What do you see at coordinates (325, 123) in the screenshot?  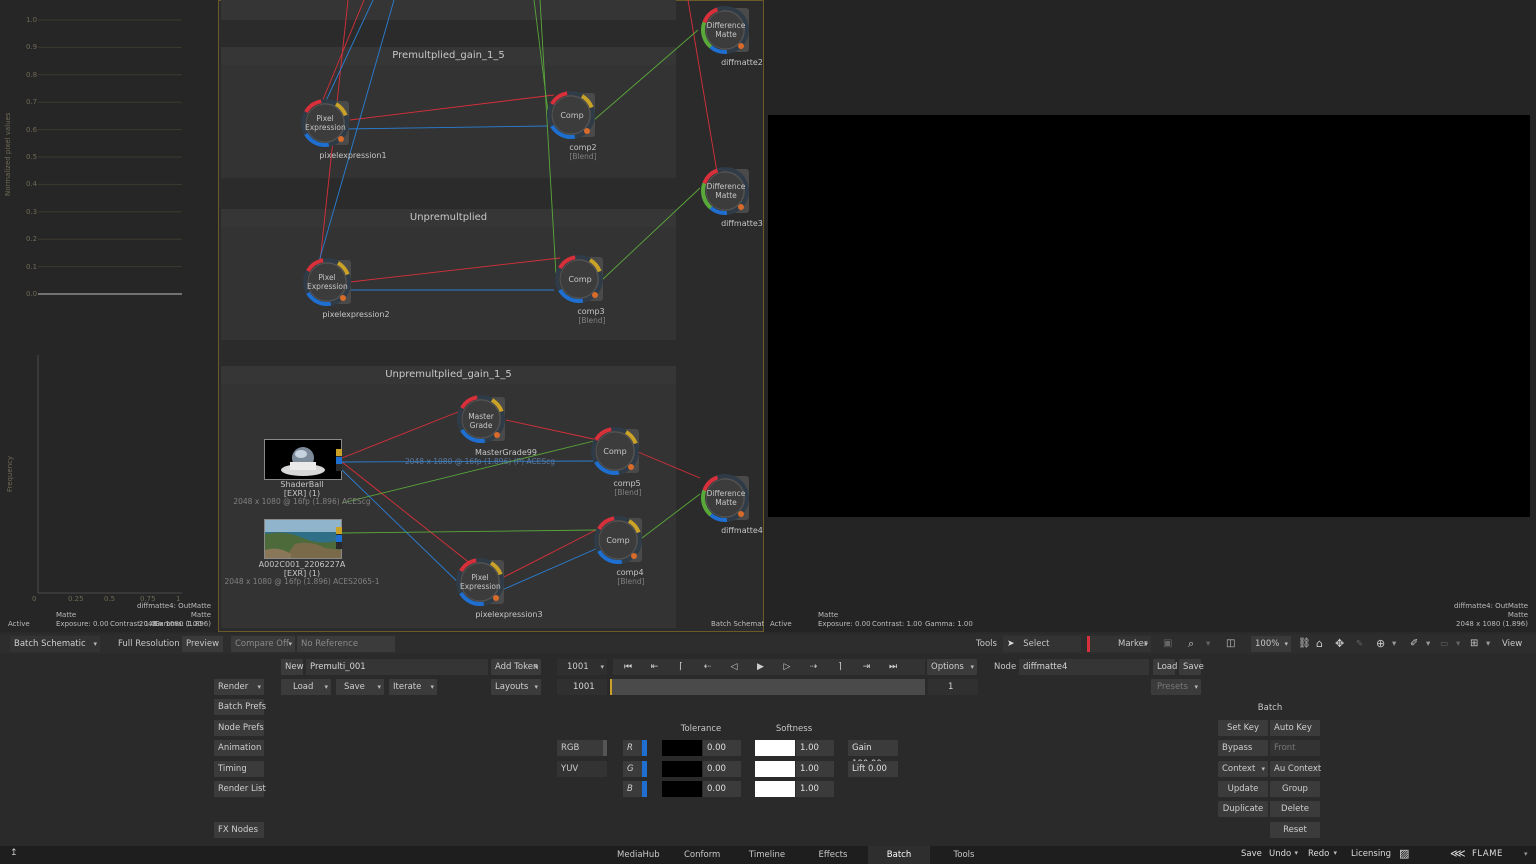 I see `node-pixelexpression1-title: Pixel Expression` at bounding box center [325, 123].